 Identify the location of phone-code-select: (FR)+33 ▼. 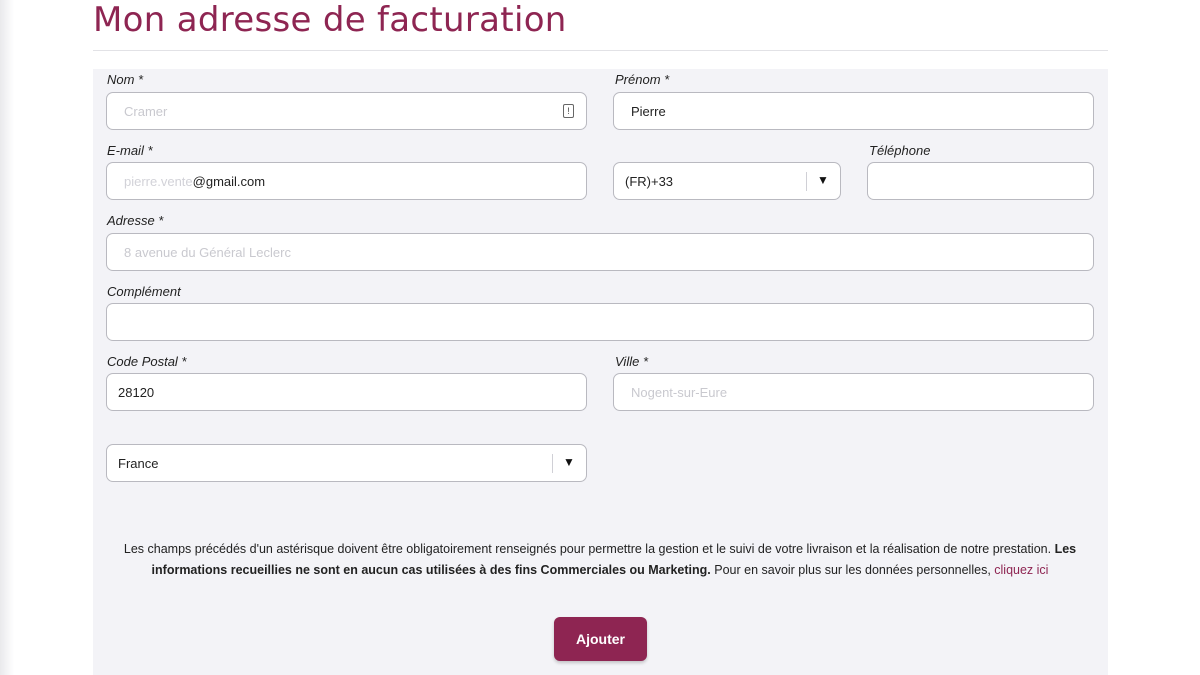
(727, 181).